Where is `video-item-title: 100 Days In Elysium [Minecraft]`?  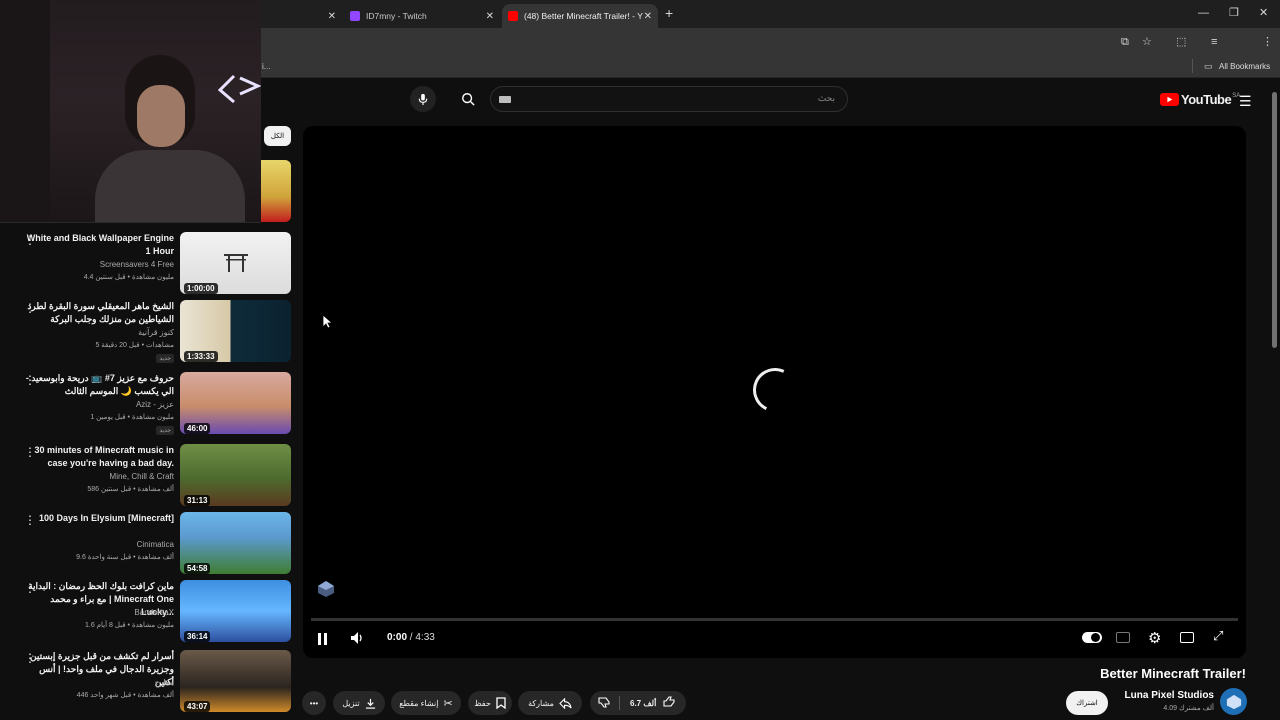
video-item-title: 100 Days In Elysium [Minecraft] is located at coordinates (99, 518).